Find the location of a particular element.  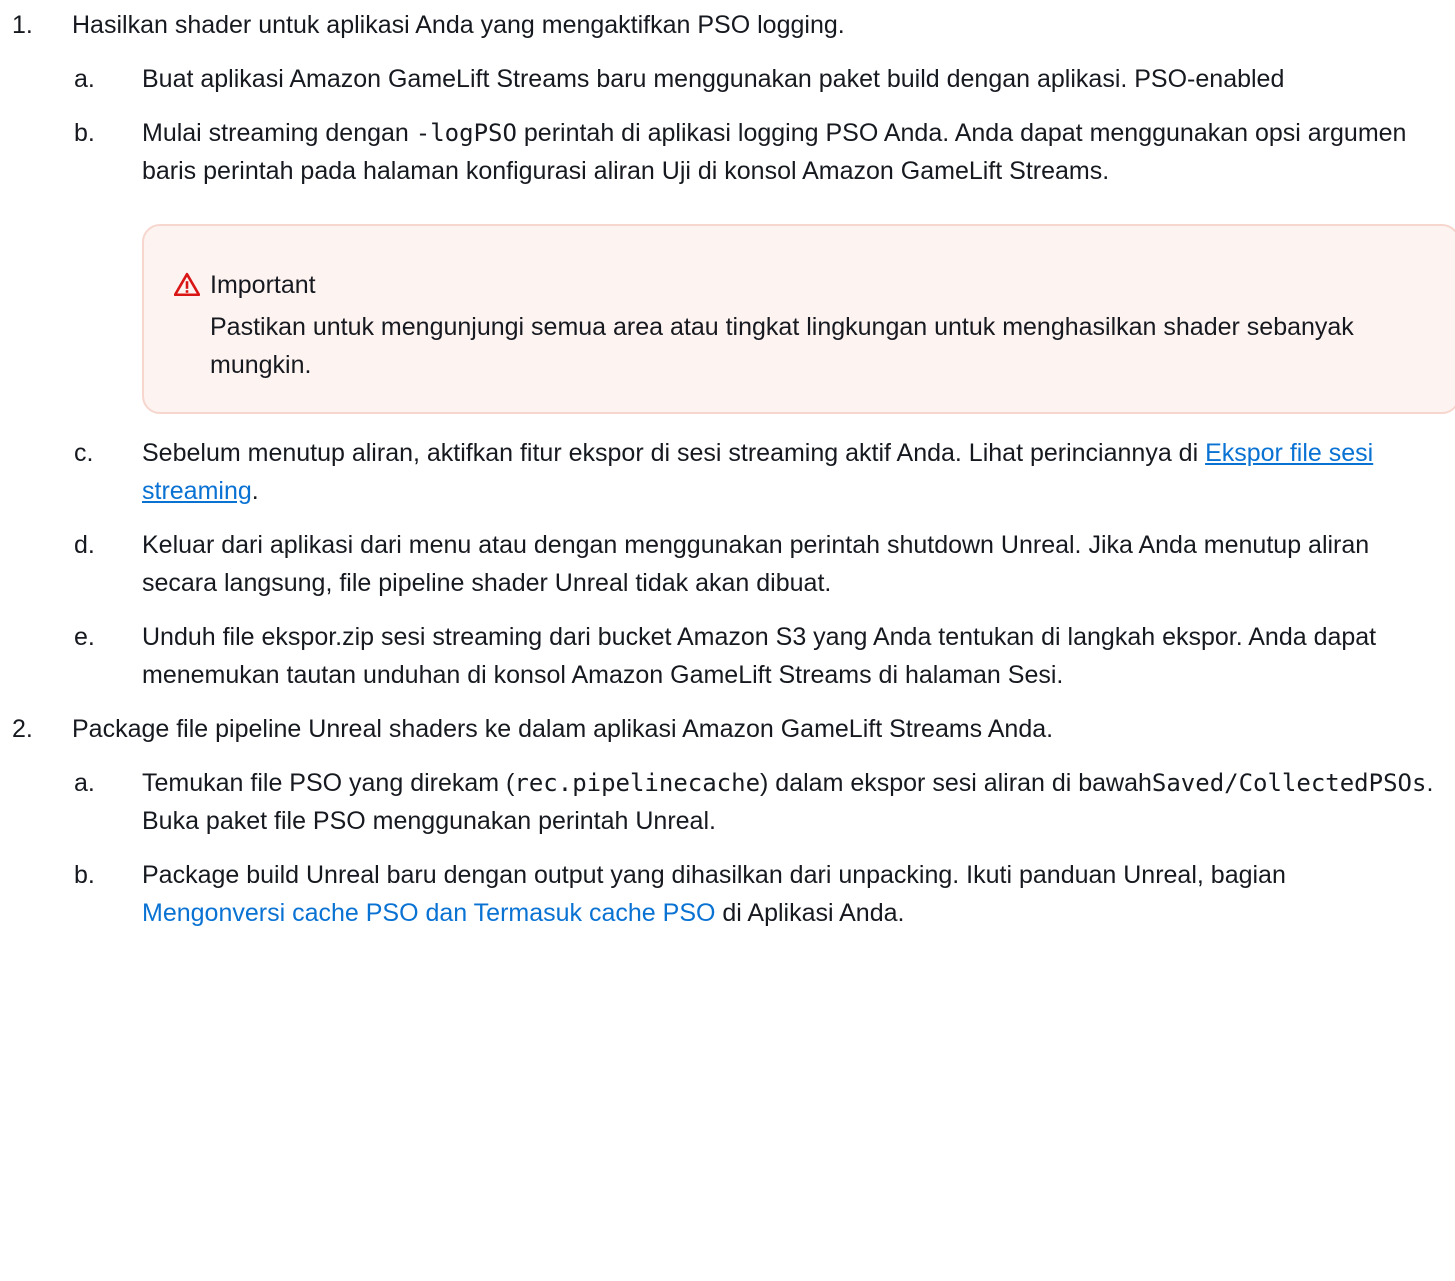

substep-text-end: di Aplikasi Anda. is located at coordinates (810, 913).